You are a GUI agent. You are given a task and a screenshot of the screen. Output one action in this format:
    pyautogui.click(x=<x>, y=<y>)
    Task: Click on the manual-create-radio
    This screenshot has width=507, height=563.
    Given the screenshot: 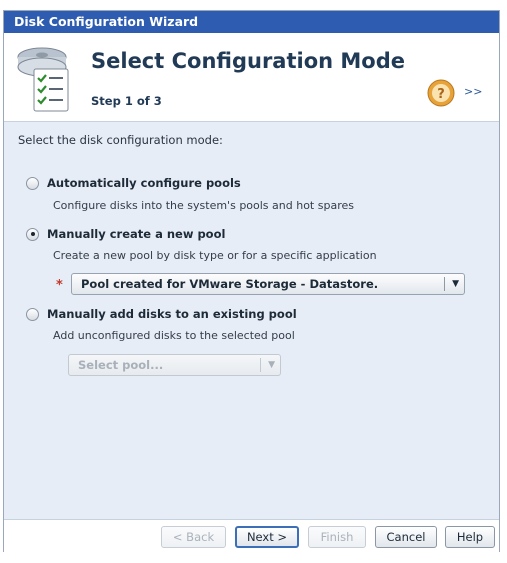 What is the action you would take?
    pyautogui.click(x=32, y=234)
    